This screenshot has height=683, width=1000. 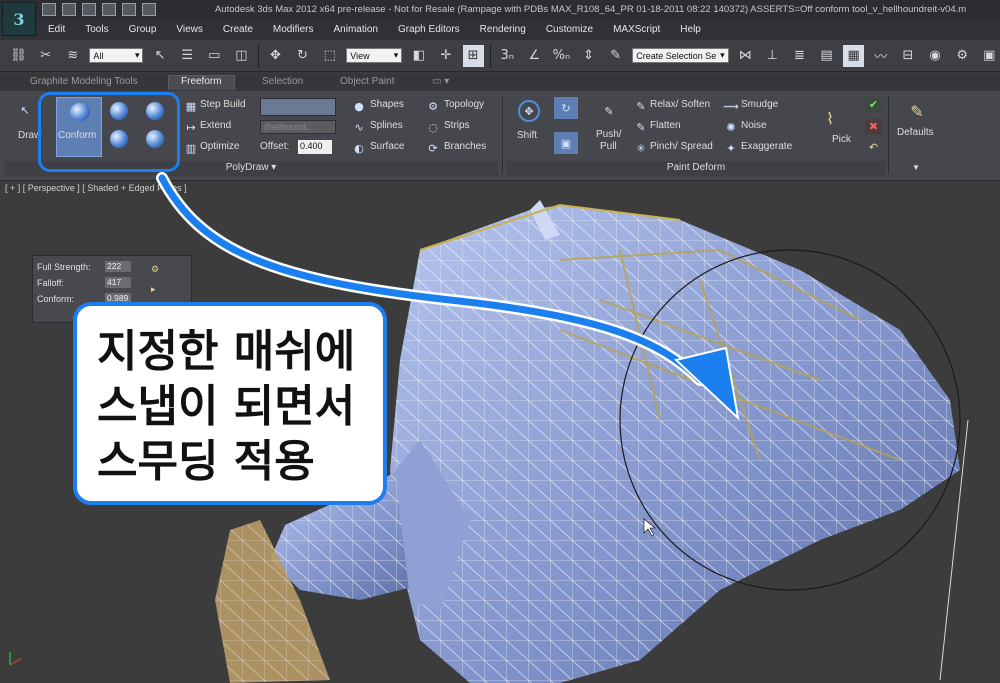 I want to click on callout-line-3: 스무딩 적용, so click(x=206, y=461).